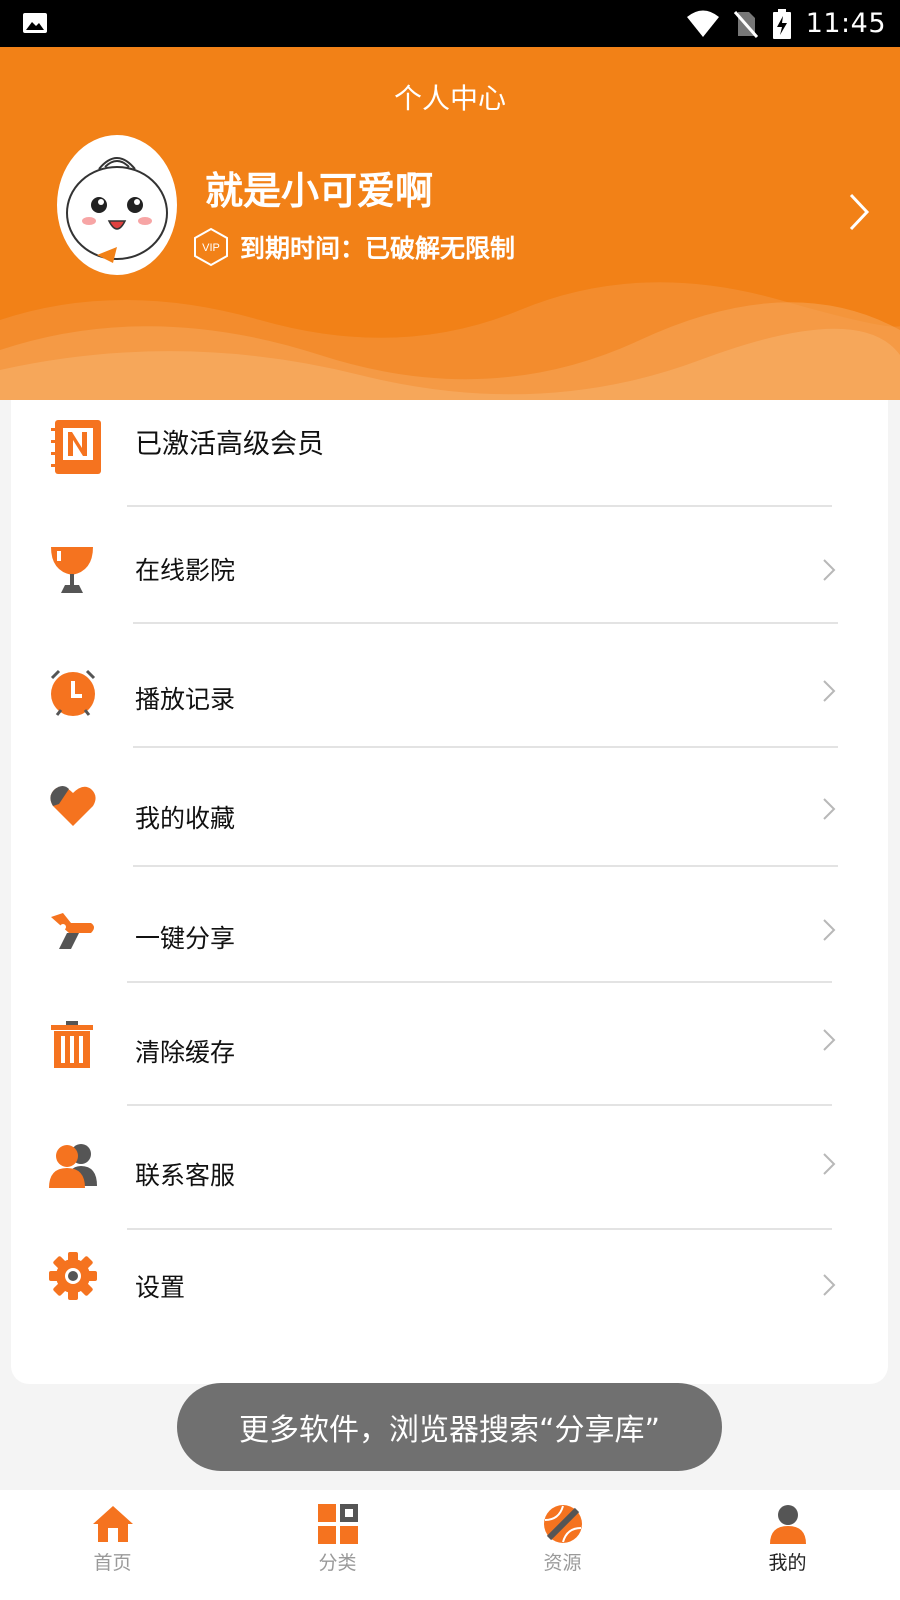  What do you see at coordinates (781, 23) in the screenshot?
I see `battery-charging-icon` at bounding box center [781, 23].